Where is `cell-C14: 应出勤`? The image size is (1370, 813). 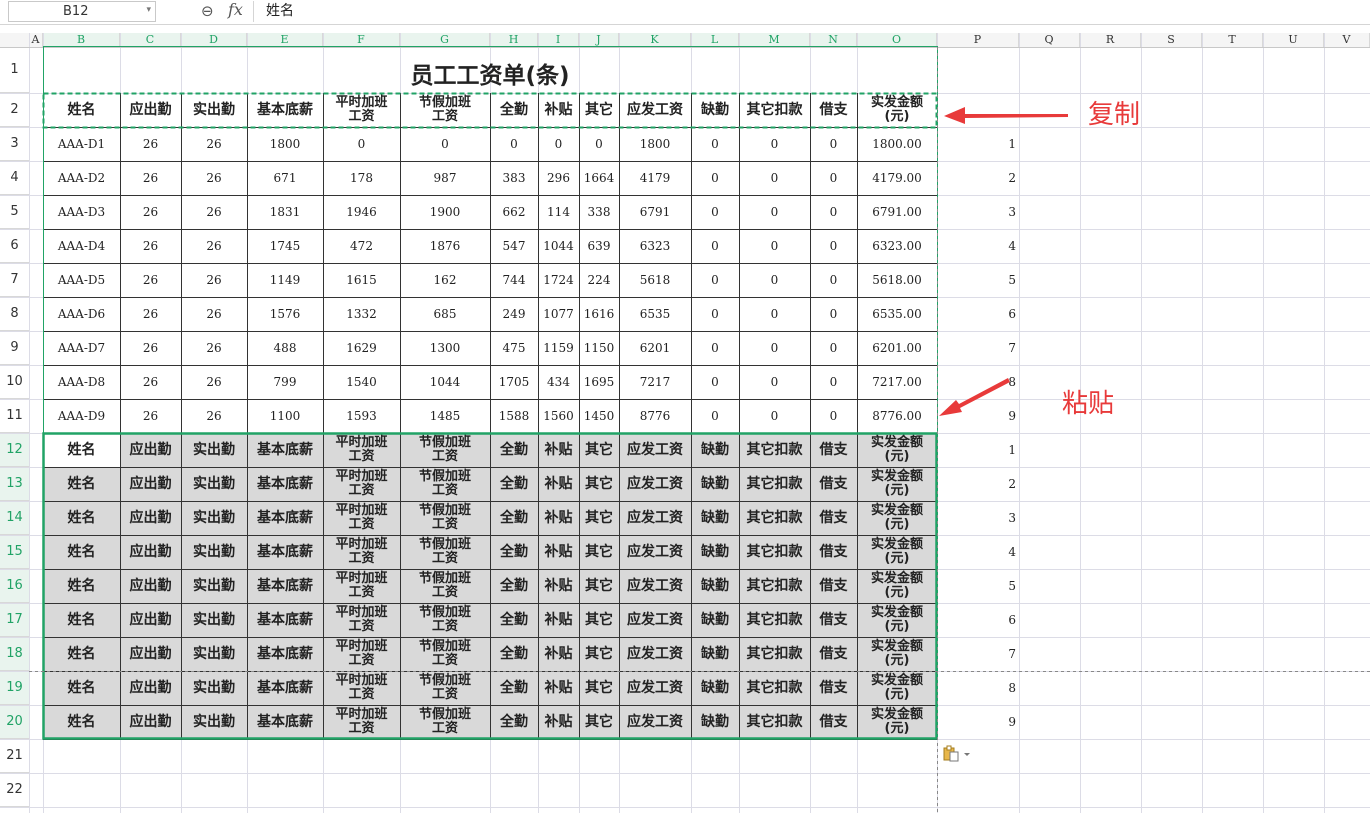 cell-C14: 应出勤 is located at coordinates (150, 518).